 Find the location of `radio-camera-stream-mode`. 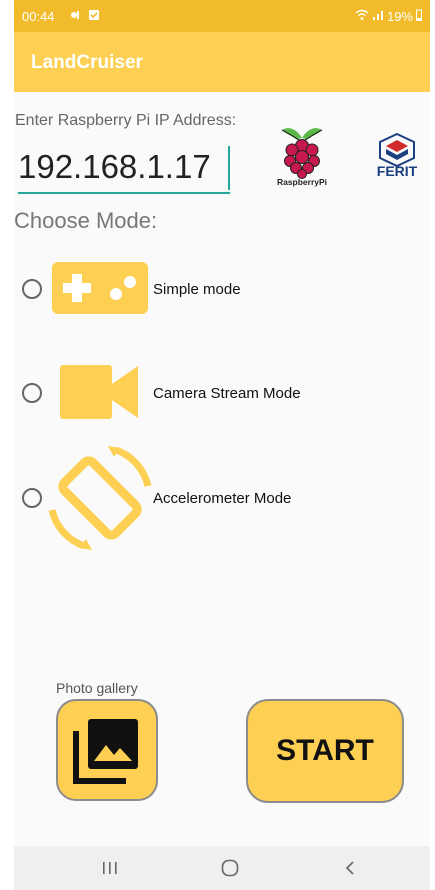

radio-camera-stream-mode is located at coordinates (32, 393).